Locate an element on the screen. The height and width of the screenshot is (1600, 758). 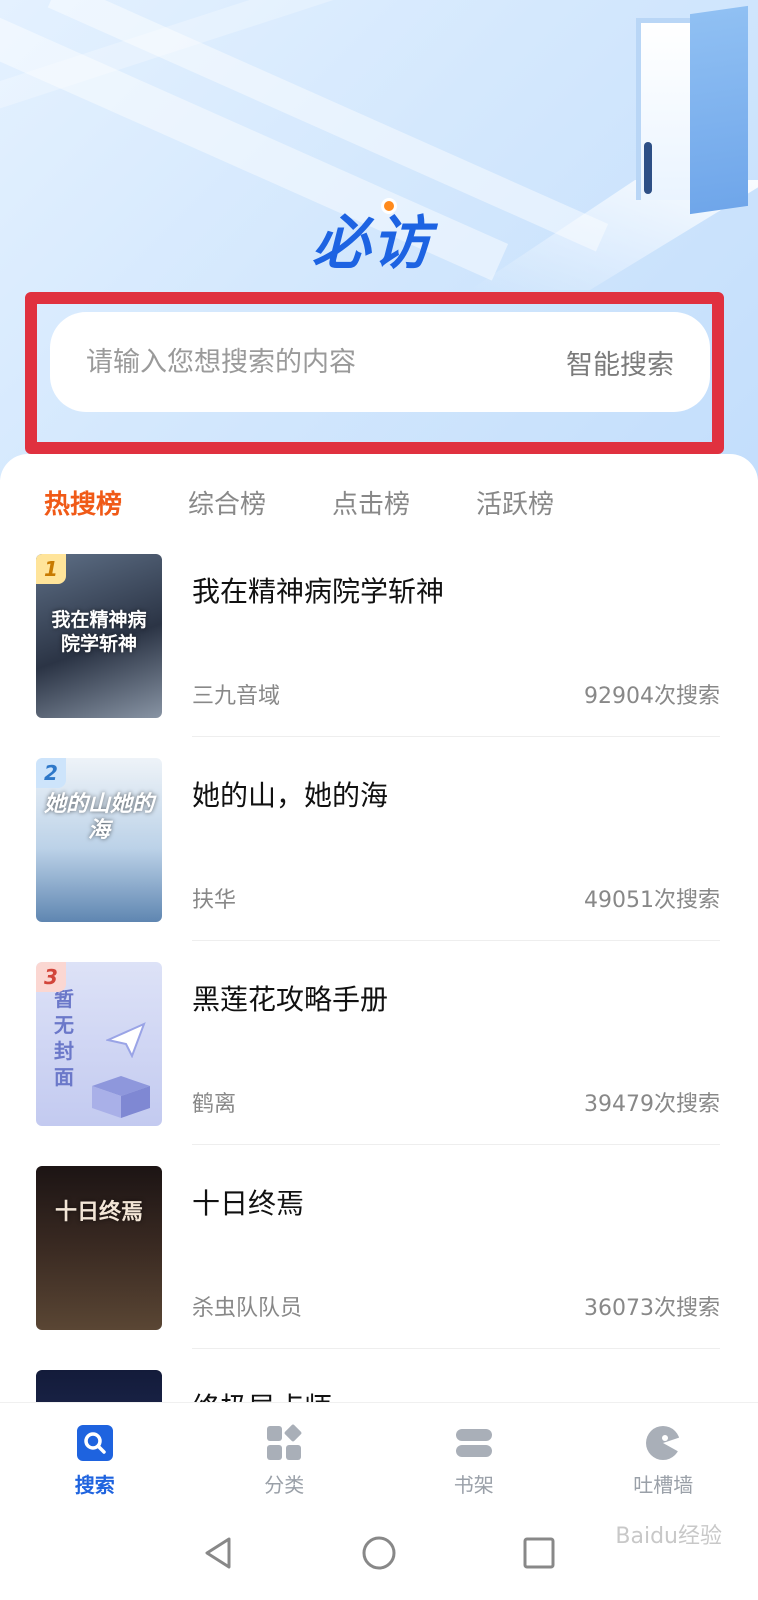
paper-plane-icon is located at coordinates (126, 1040).